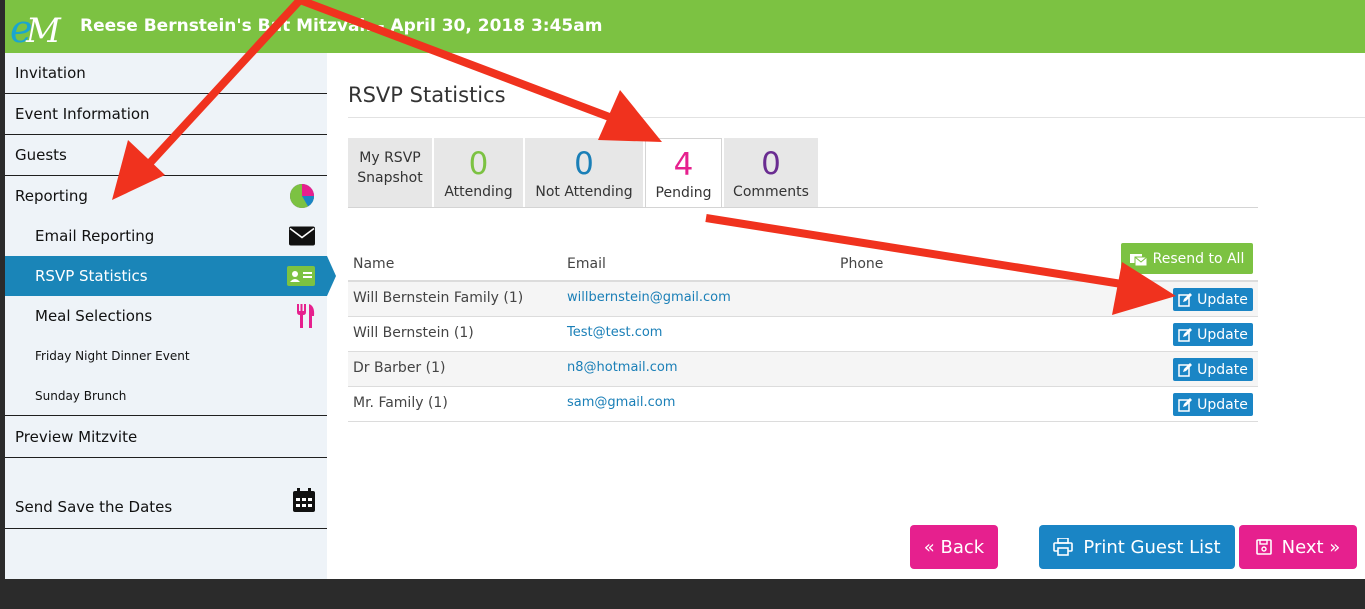 The height and width of the screenshot is (609, 1365). Describe the element at coordinates (166, 155) in the screenshot. I see `sidebar-item-guests: Guests` at that location.